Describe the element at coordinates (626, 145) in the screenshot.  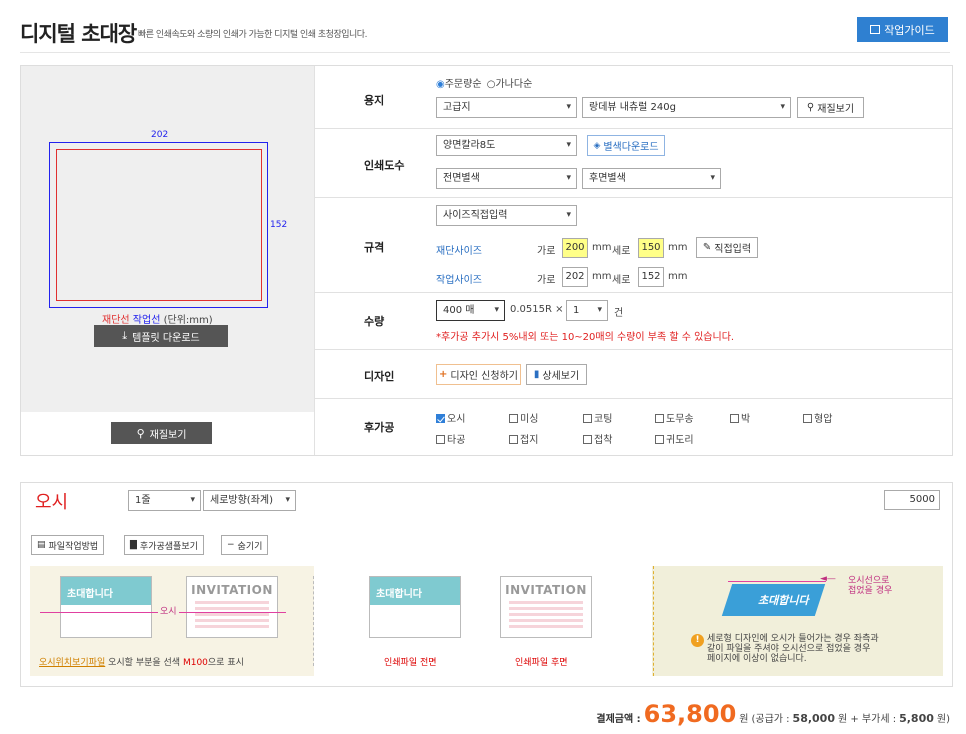
I see `spot-color-download-button: ◈ 별색다운로드` at that location.